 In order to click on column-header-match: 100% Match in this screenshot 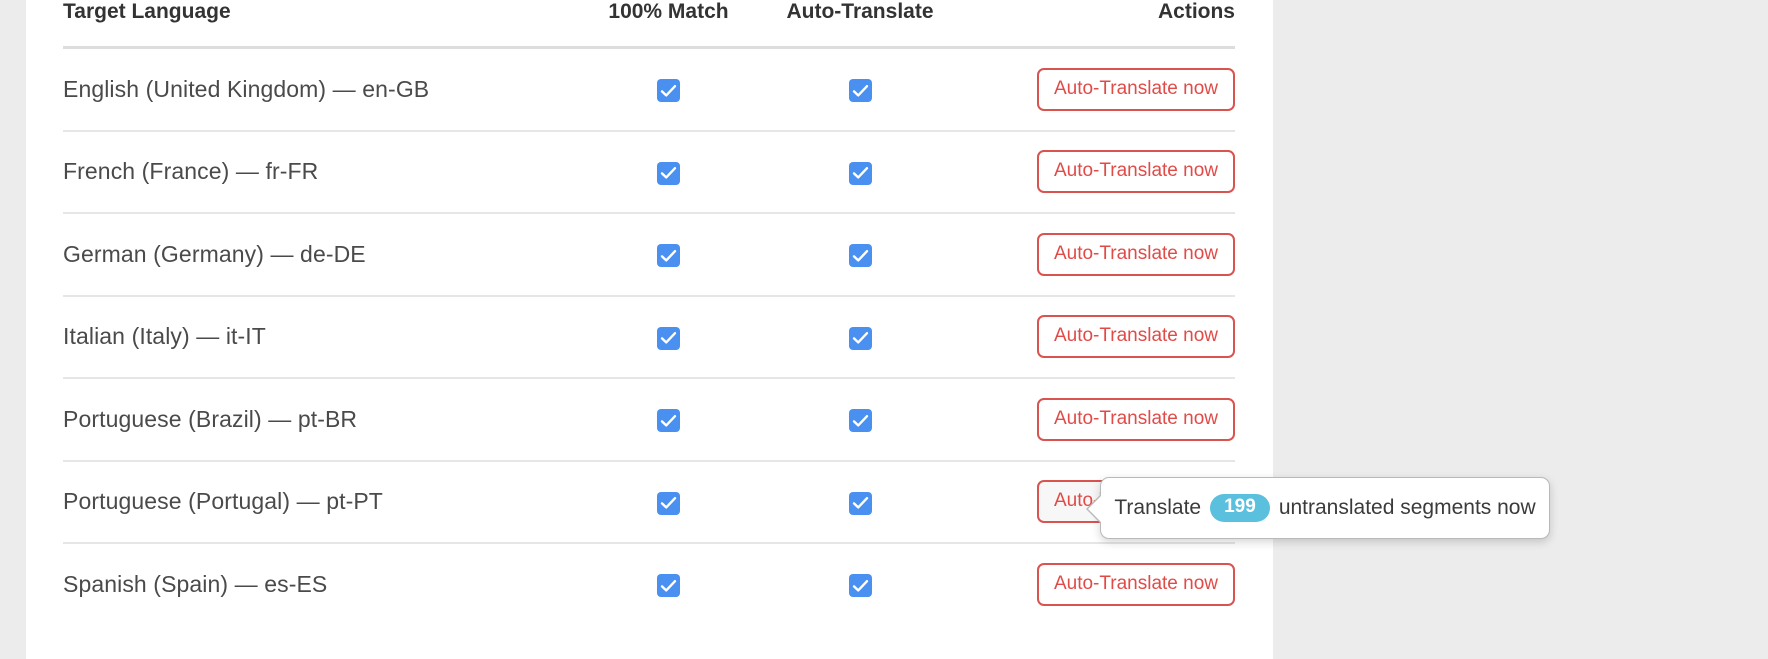, I will do `click(668, 24)`.